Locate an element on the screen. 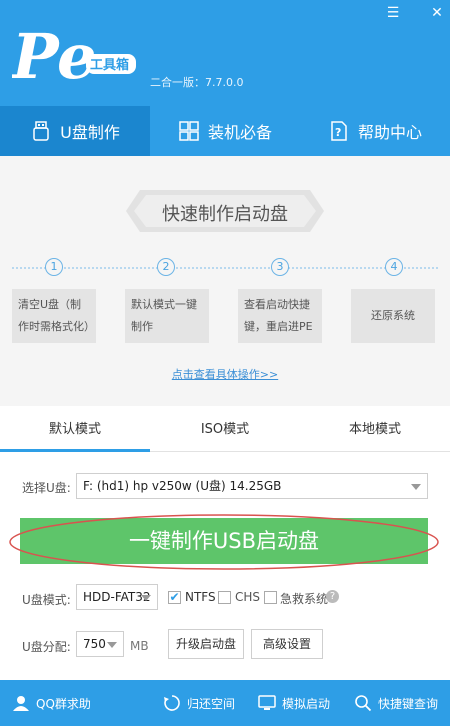 Image resolution: width=450 pixels, height=726 pixels. make-usb-boot-button: 一键制作USB启动盘 is located at coordinates (224, 541).